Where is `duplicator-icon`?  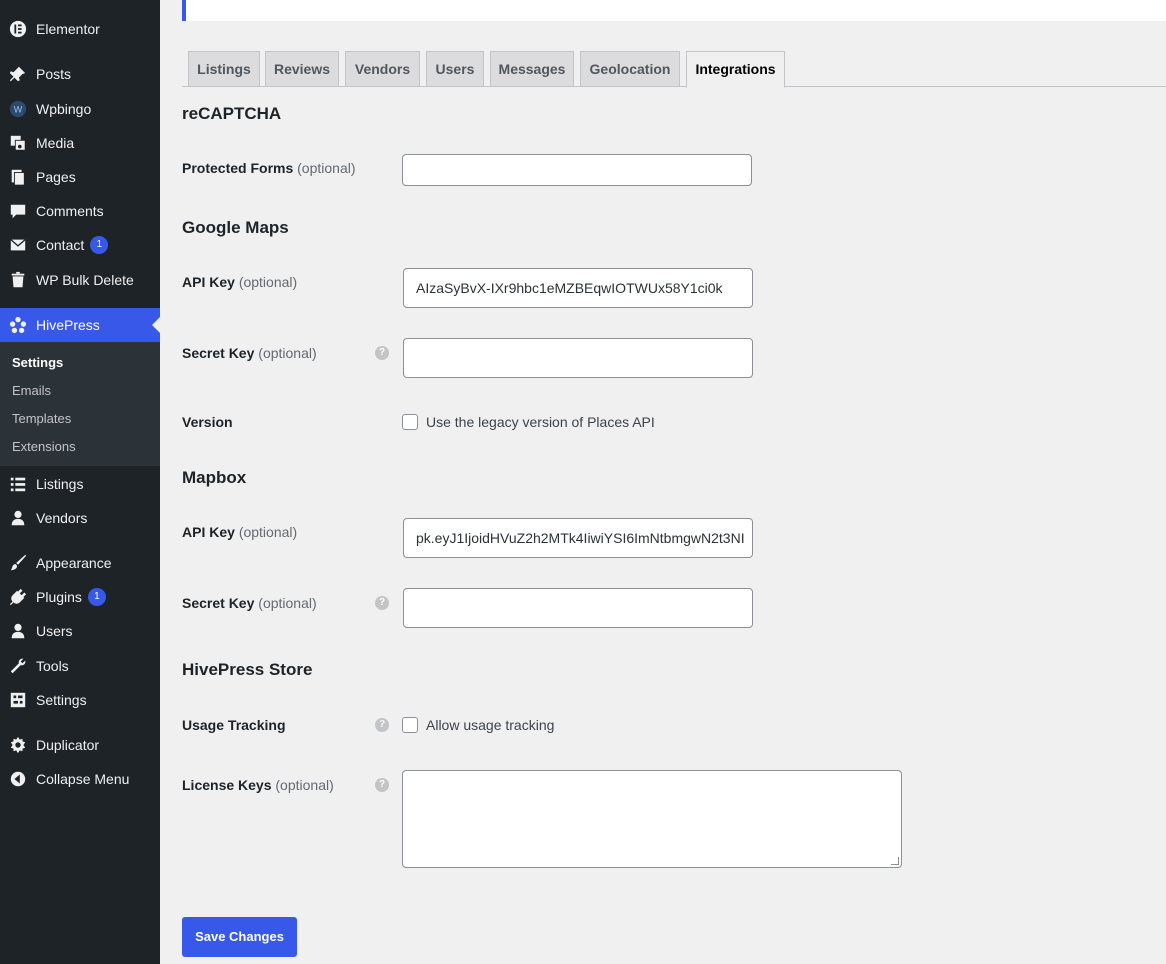
duplicator-icon is located at coordinates (18, 745).